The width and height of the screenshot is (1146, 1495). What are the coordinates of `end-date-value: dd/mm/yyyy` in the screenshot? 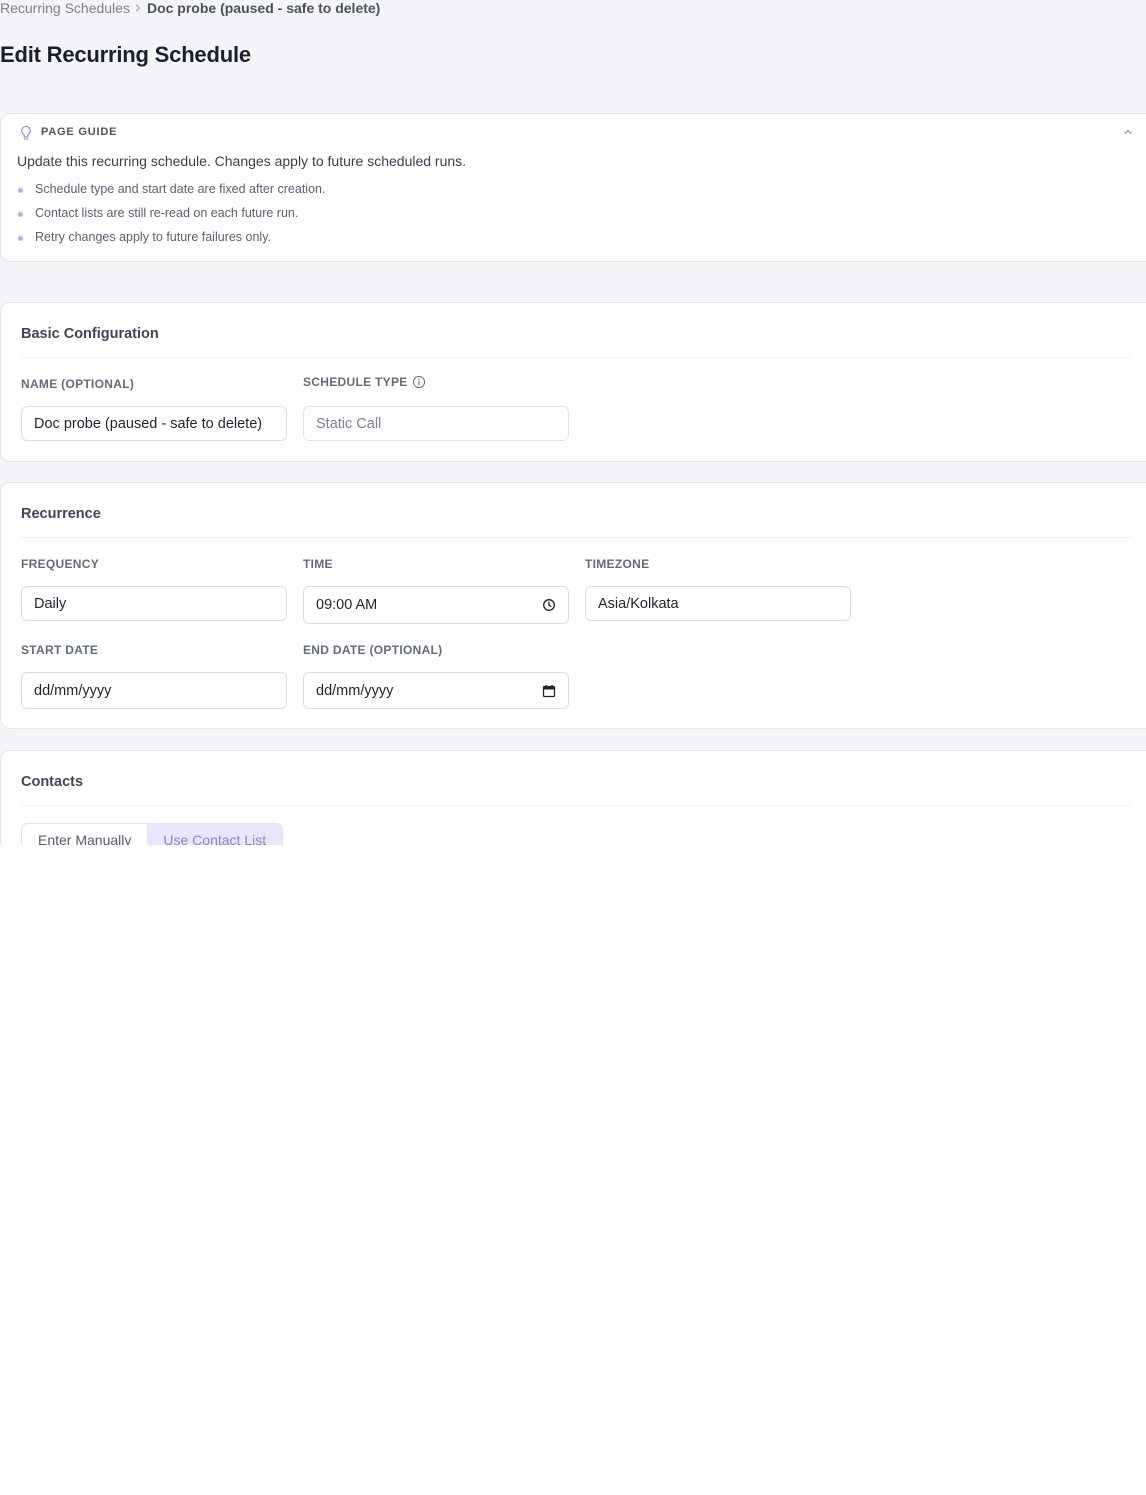 It's located at (355, 690).